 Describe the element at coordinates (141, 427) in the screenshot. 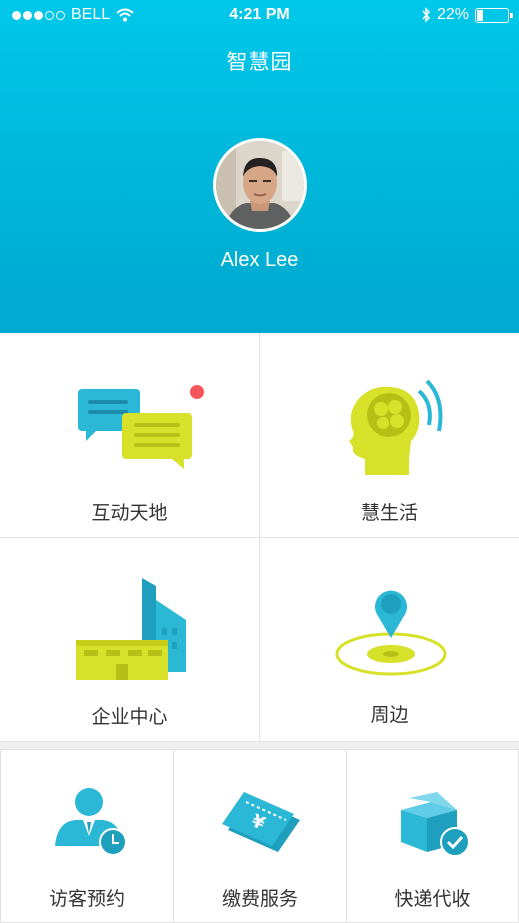

I see `chat-bubbles-icon` at that location.